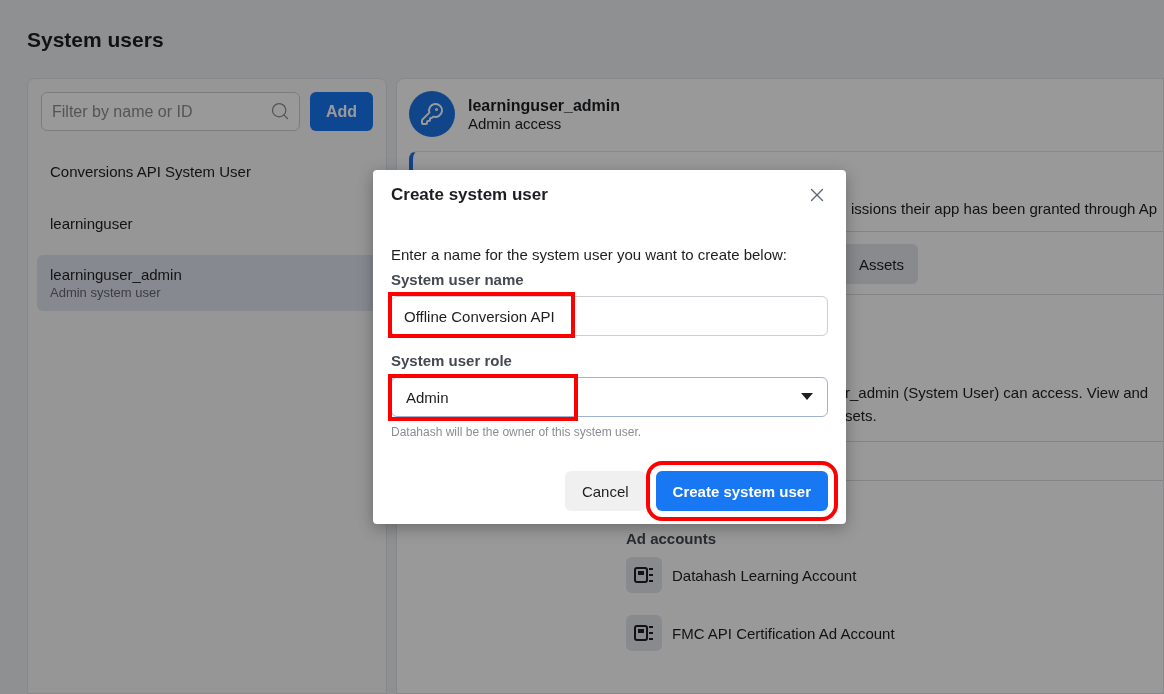  Describe the element at coordinates (170, 111) in the screenshot. I see `search-field: Filter by name or ID` at that location.